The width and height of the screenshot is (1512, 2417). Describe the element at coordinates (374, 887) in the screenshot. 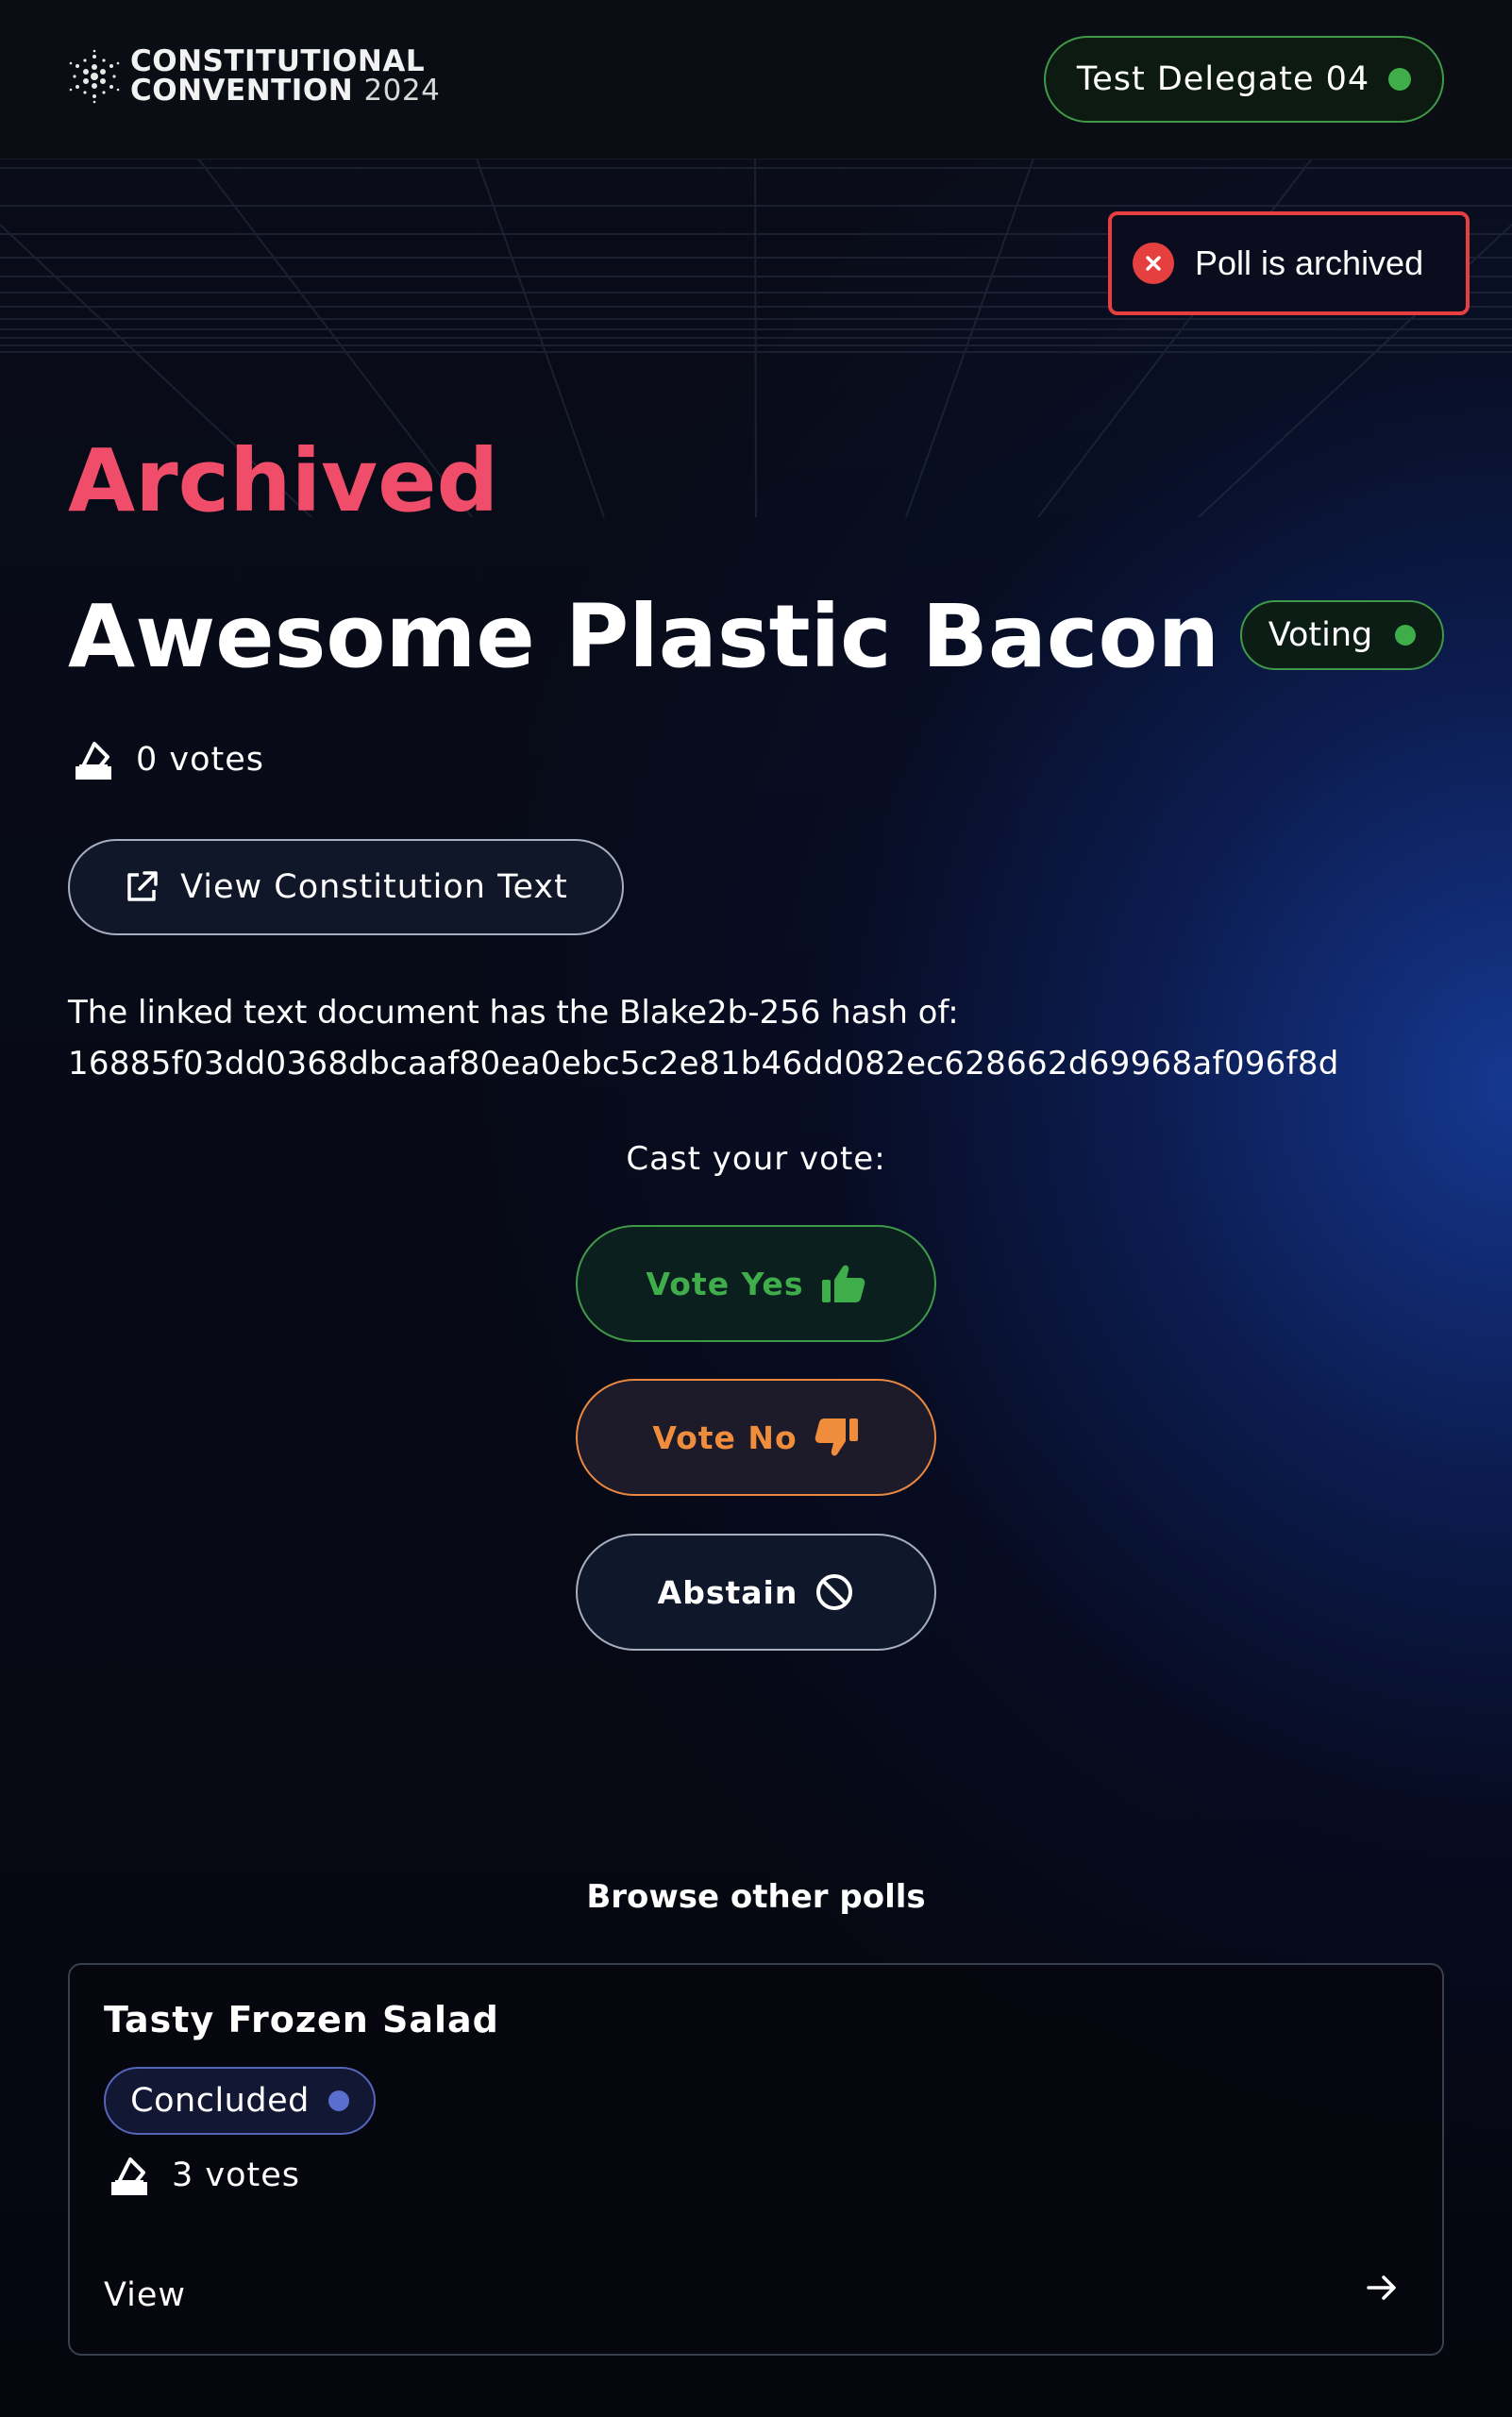

I see `view-constitution-label: View Constitution Text` at that location.